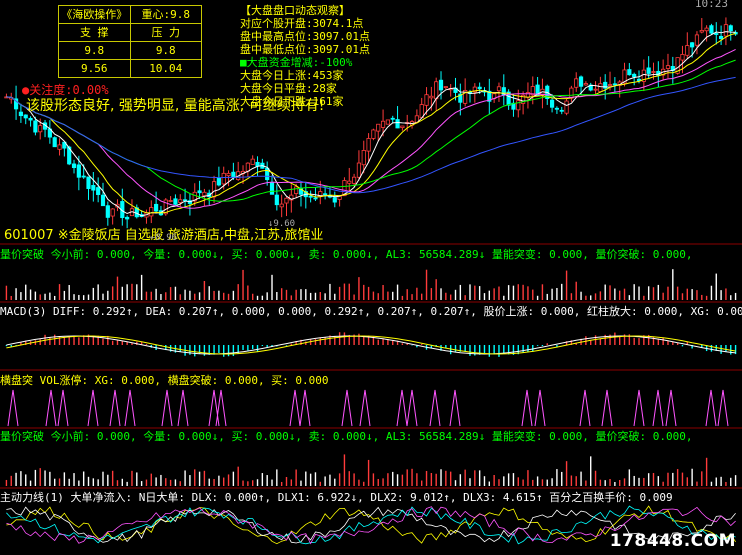 The height and width of the screenshot is (555, 742). I want to click on market-line-flat: 大盘今日平盘:28家, so click(288, 88).